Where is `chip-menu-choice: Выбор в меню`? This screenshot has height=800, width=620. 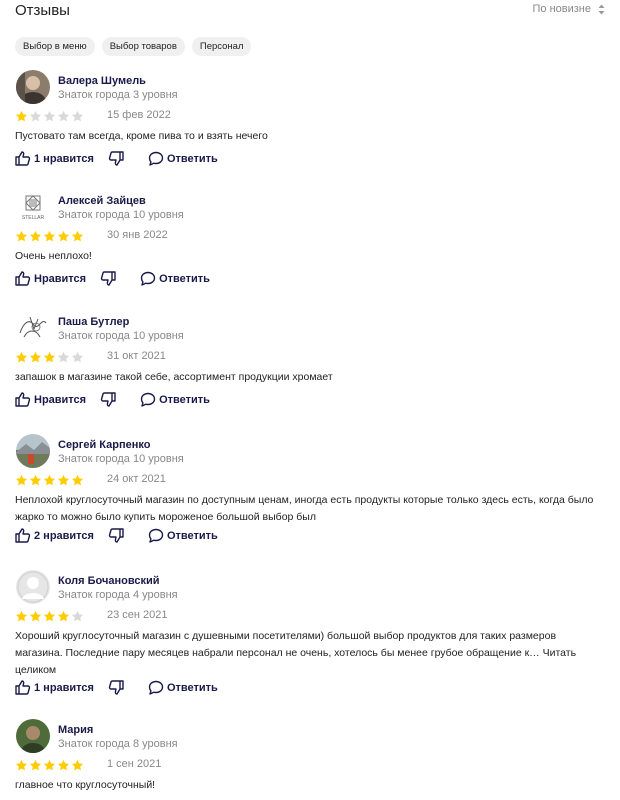 chip-menu-choice: Выбор в меню is located at coordinates (55, 46).